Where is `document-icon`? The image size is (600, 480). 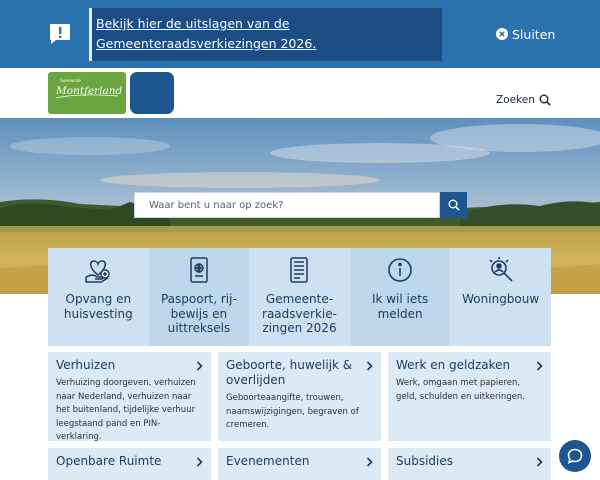 document-icon is located at coordinates (299, 270).